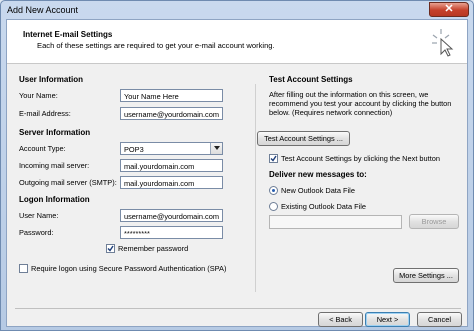 The width and height of the screenshot is (474, 331). I want to click on next-button: Next >, so click(387, 319).